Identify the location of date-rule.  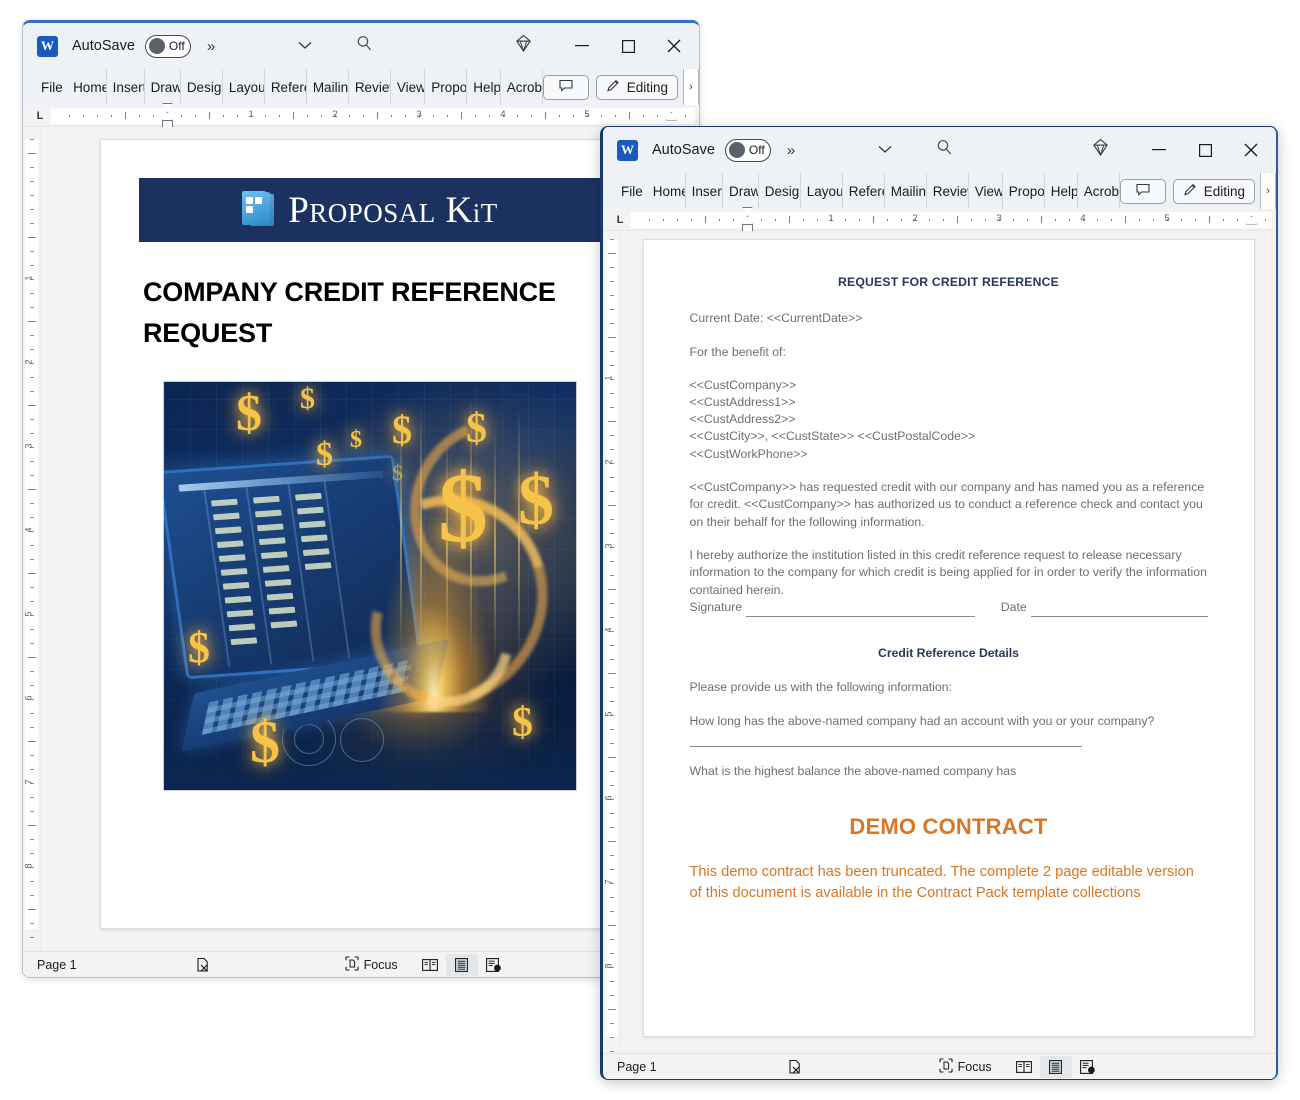
(1119, 611).